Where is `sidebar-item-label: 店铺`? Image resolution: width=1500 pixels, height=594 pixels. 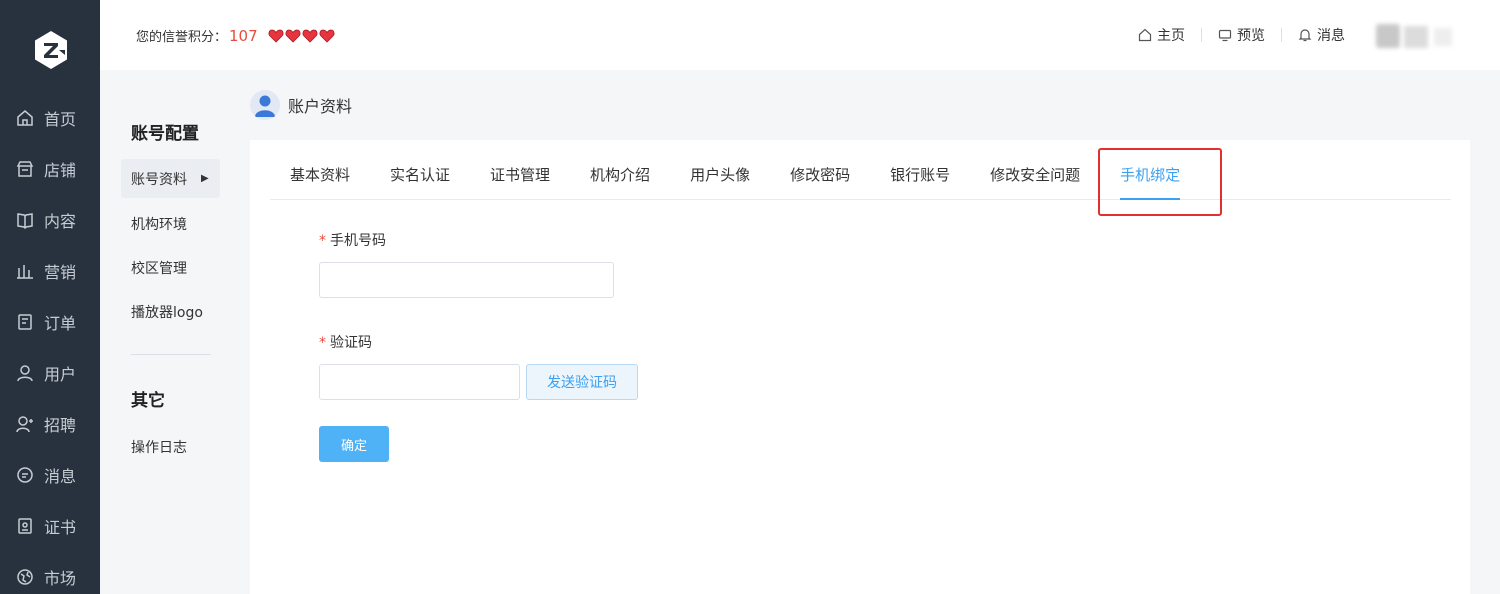 sidebar-item-label: 店铺 is located at coordinates (60, 170).